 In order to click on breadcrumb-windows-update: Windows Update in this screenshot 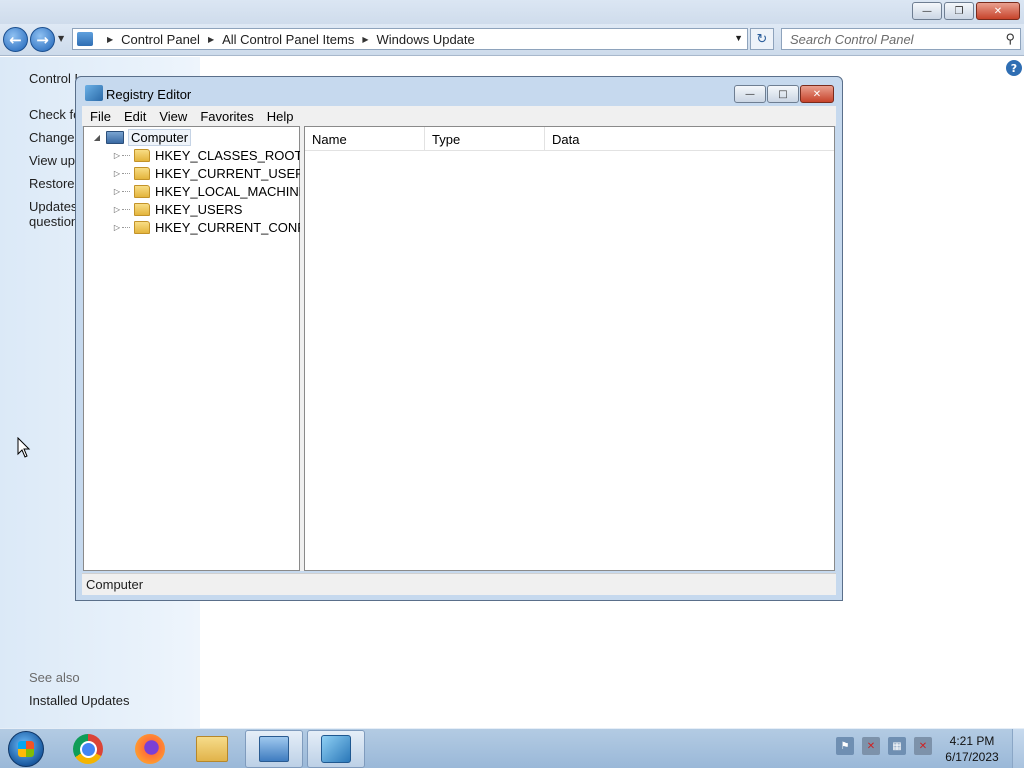, I will do `click(425, 39)`.